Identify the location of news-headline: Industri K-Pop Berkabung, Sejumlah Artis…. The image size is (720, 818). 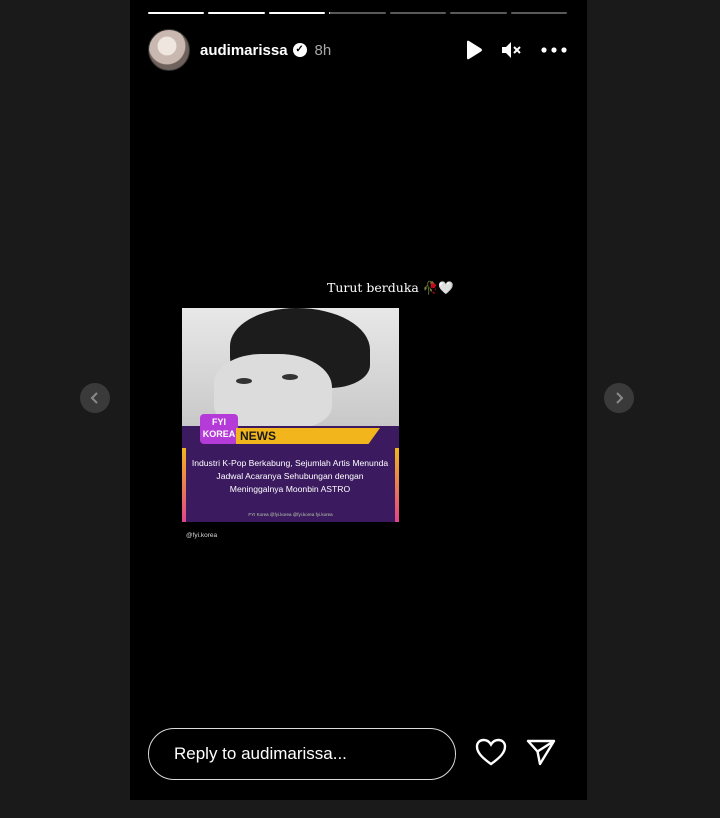
(290, 476).